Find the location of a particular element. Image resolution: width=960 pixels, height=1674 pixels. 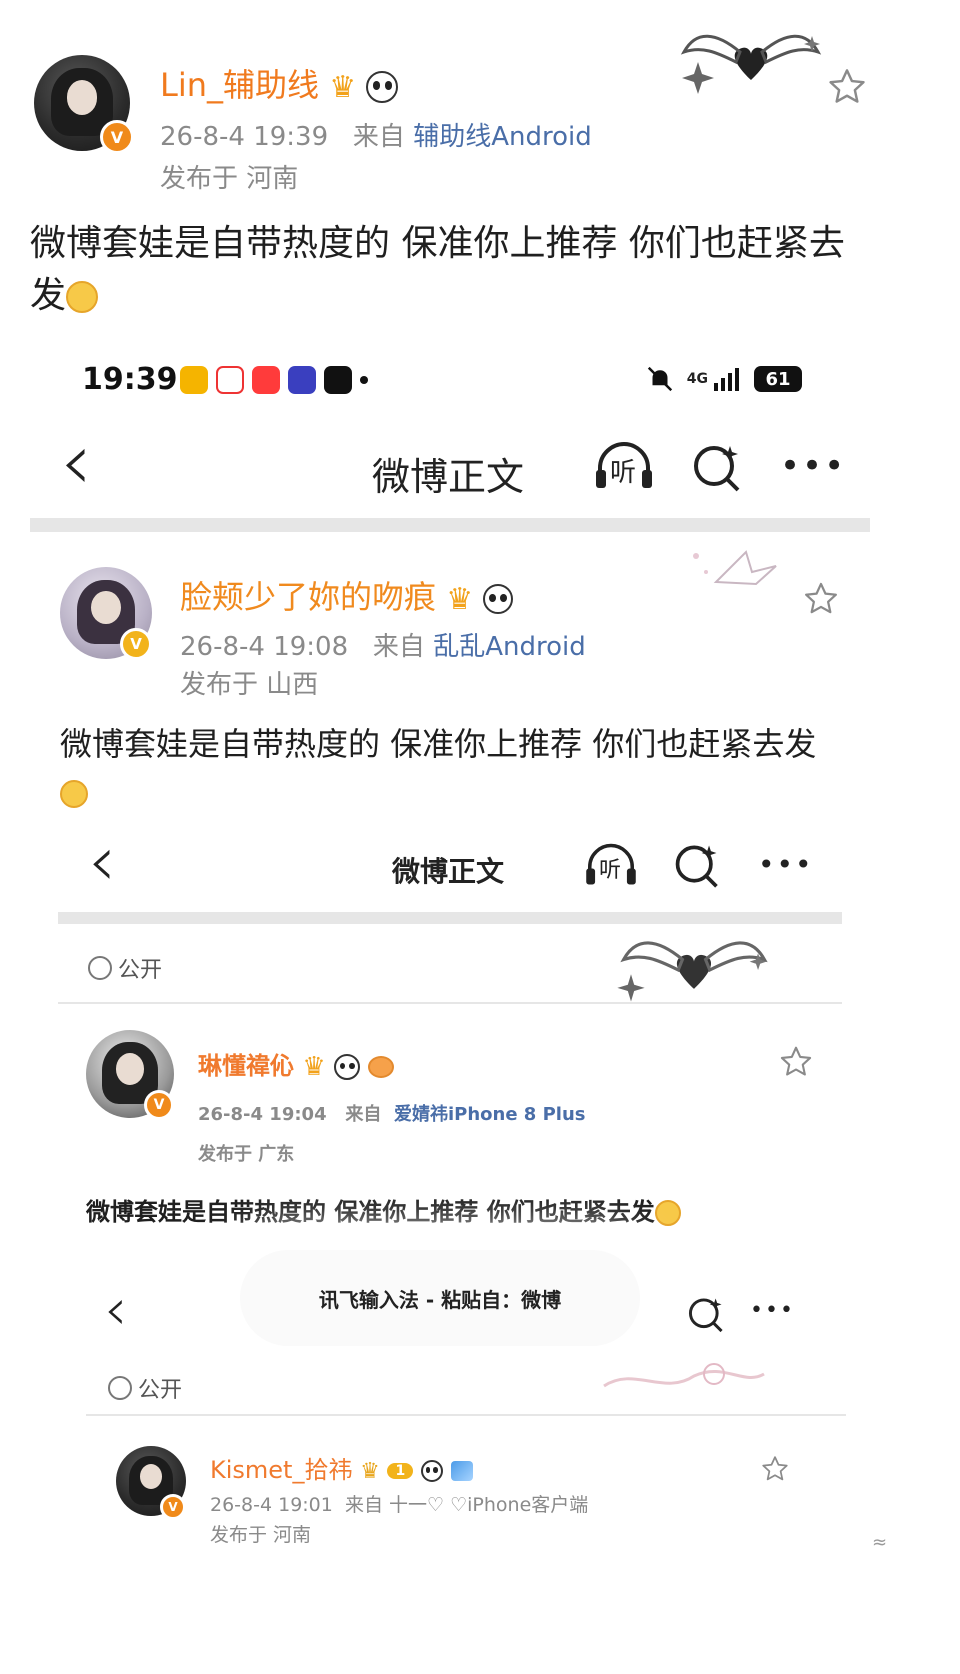

battery-indicator: 61 is located at coordinates (778, 379).